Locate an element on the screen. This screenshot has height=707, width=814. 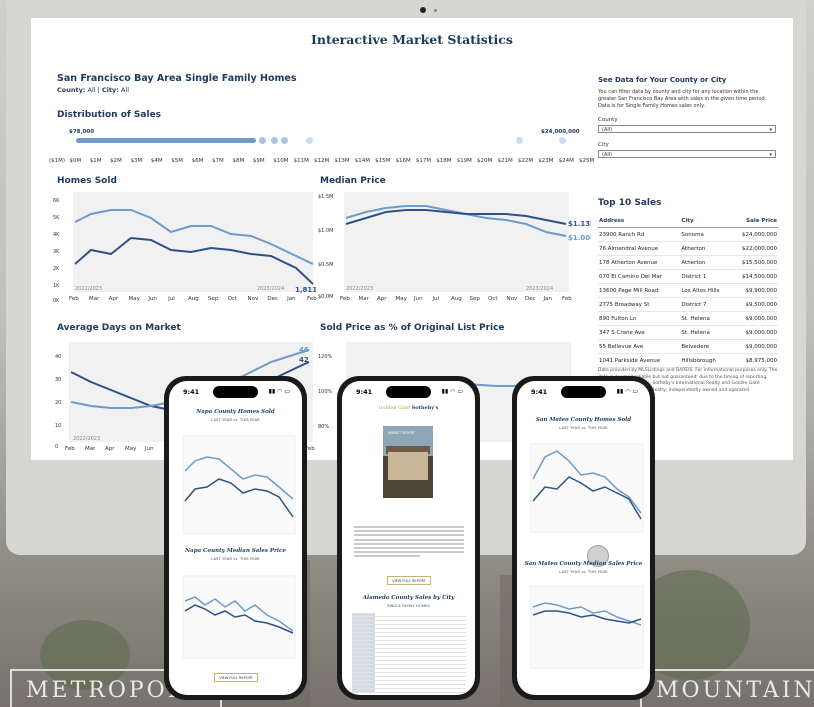
x-tick: Oct is located at coordinates (232, 299).